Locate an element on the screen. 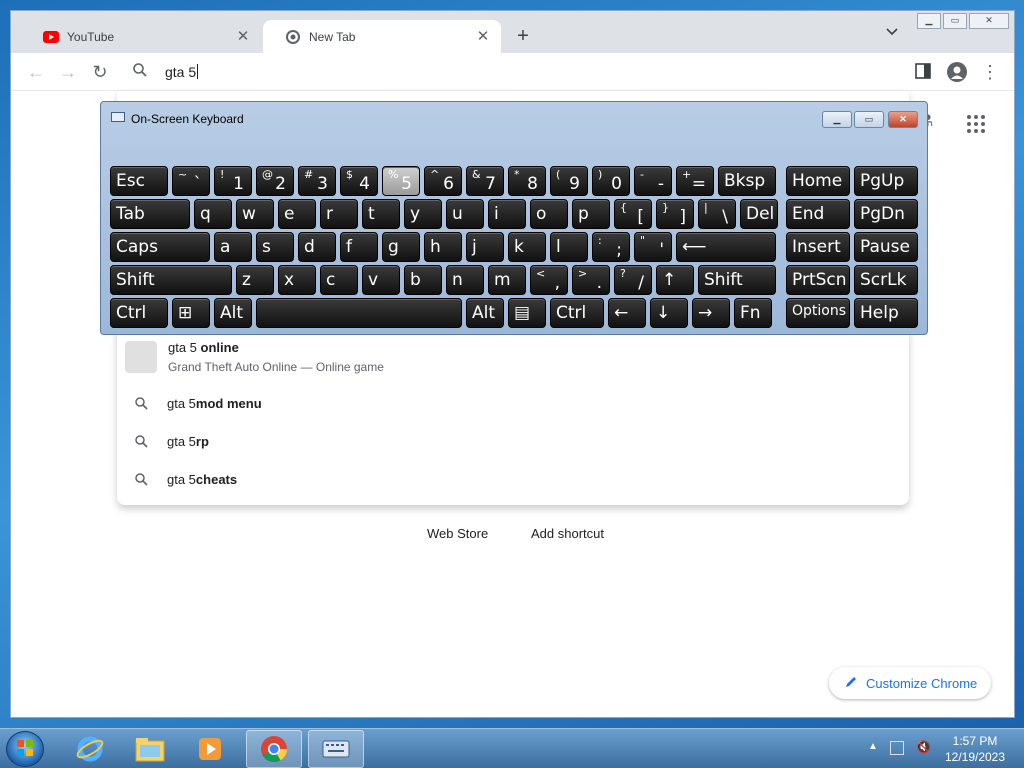  osk-key: " ' is located at coordinates (653, 247).